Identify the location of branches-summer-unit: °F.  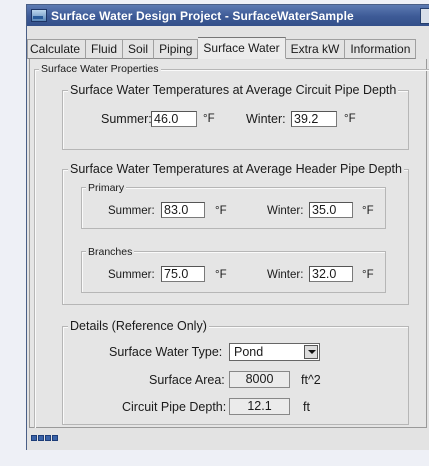
(221, 275).